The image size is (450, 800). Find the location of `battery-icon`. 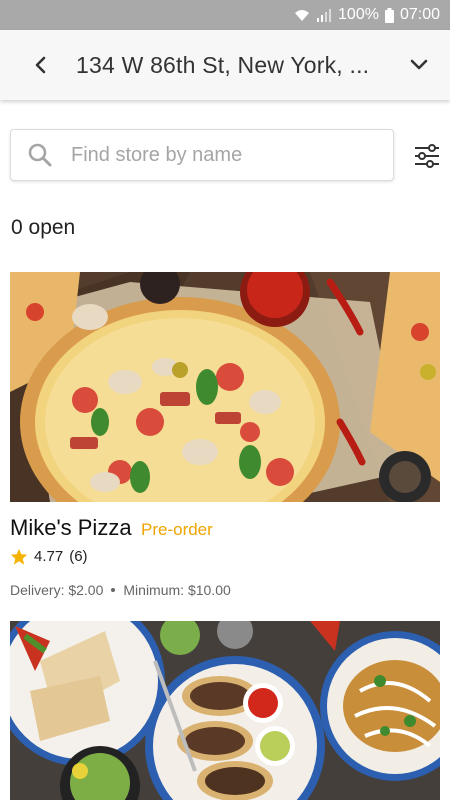

battery-icon is located at coordinates (389, 15).